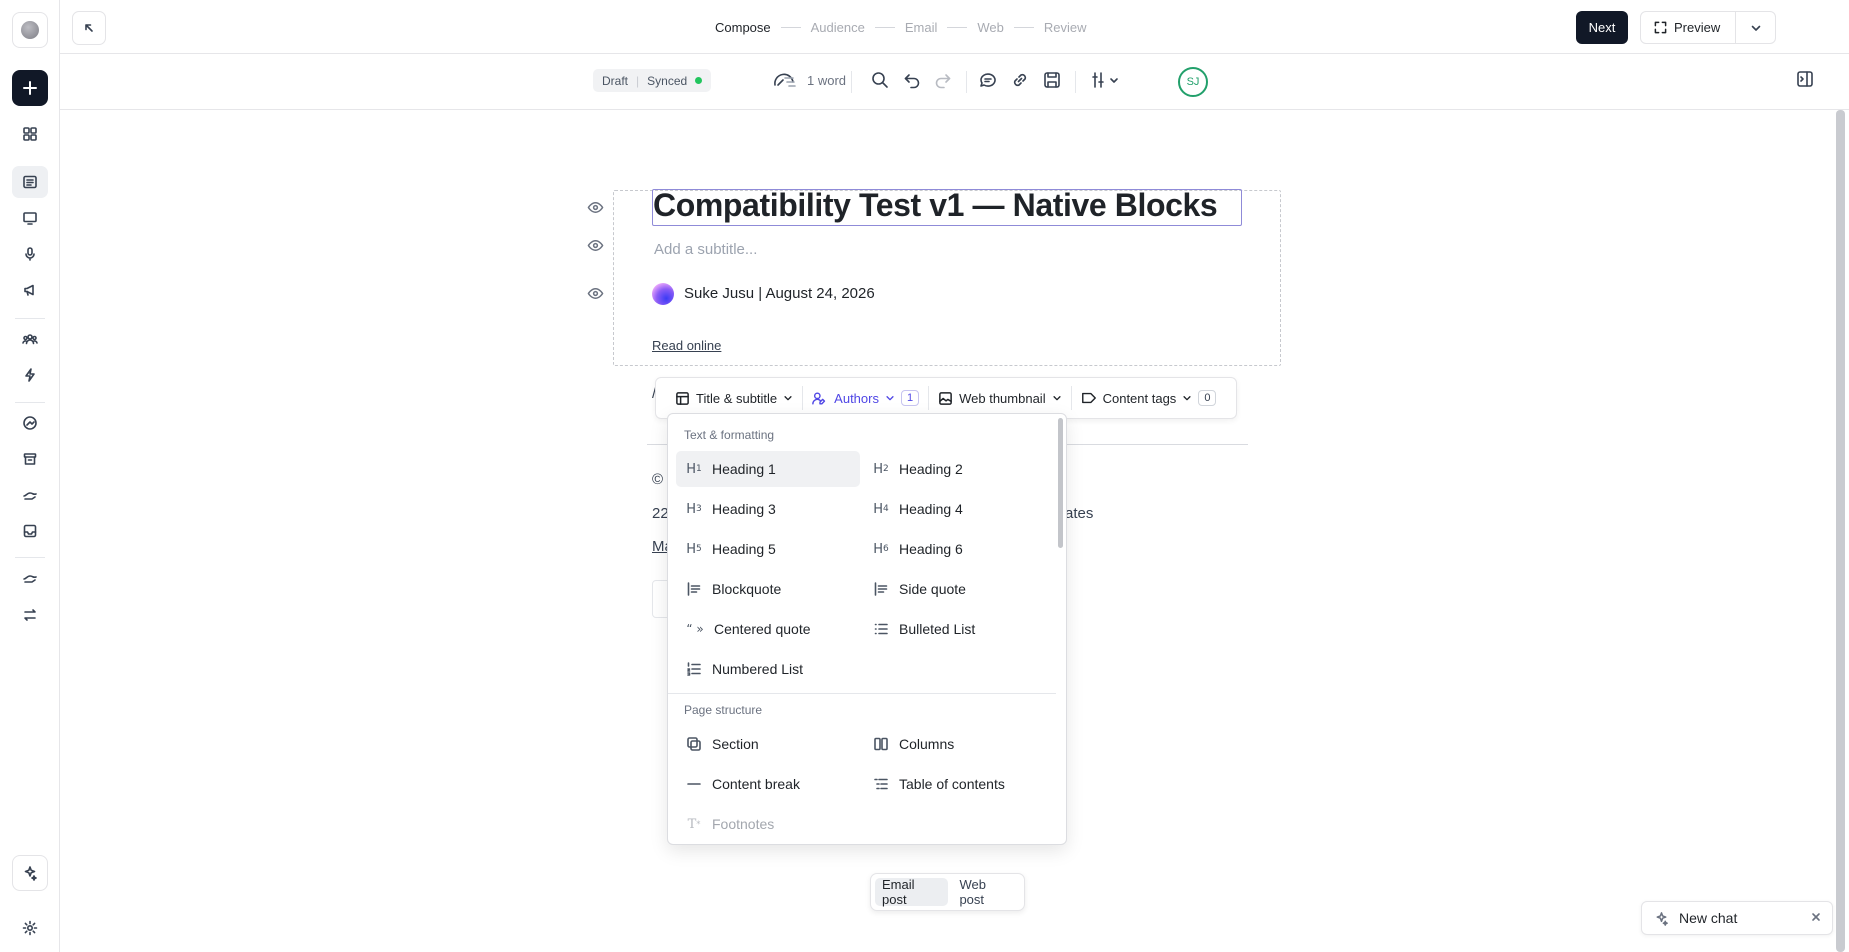 Image resolution: width=1849 pixels, height=952 pixels. I want to click on step-review: Review, so click(1065, 27).